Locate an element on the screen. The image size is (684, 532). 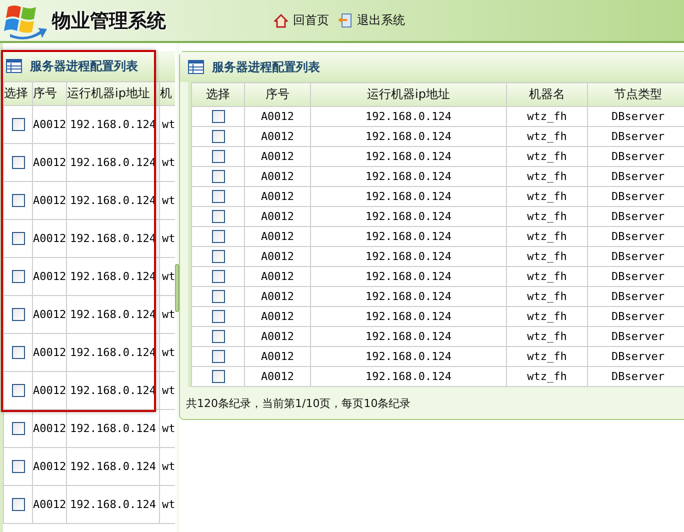
column-header: 机 is located at coordinates (167, 94).